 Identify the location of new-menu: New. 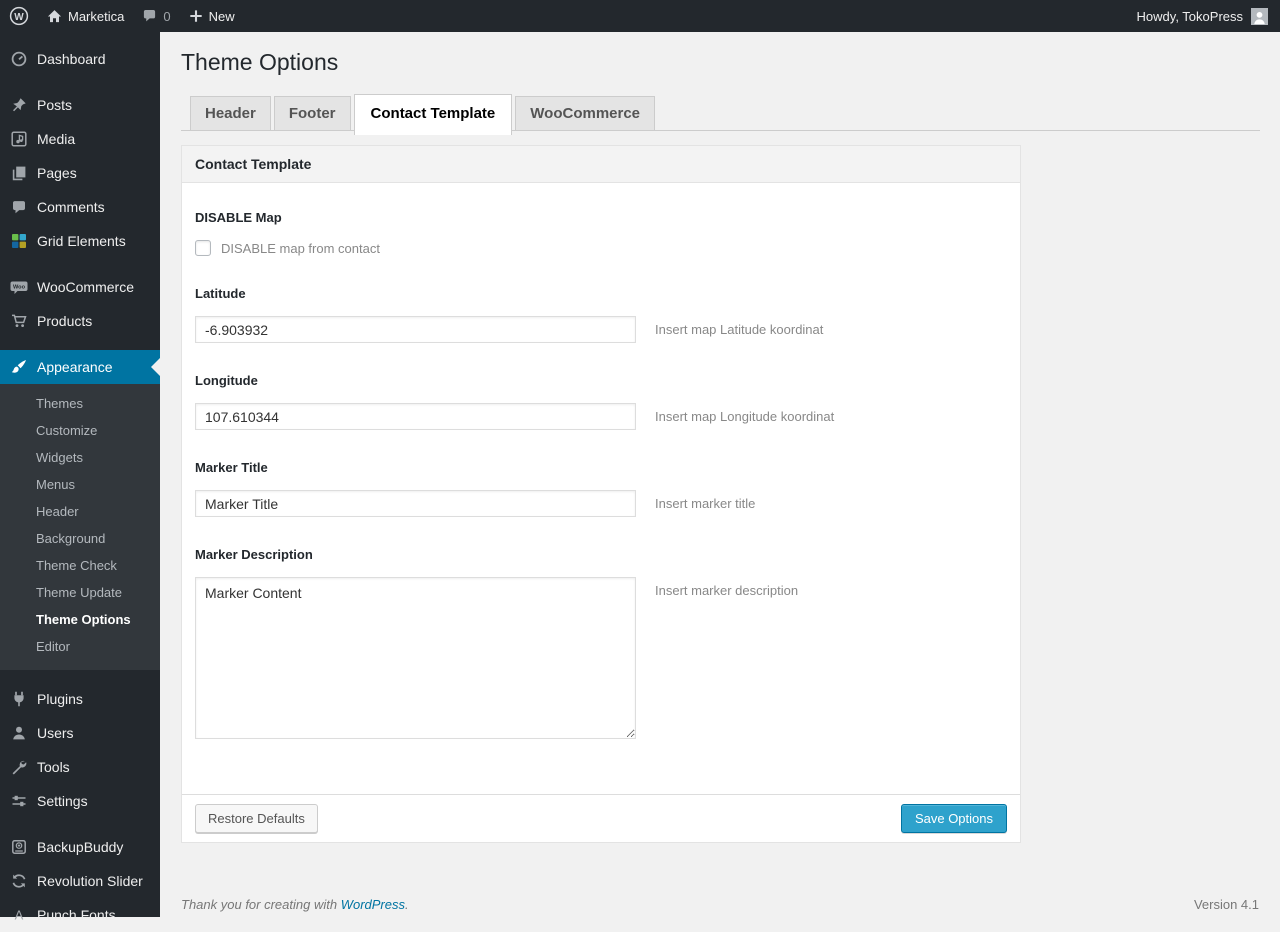
(212, 16).